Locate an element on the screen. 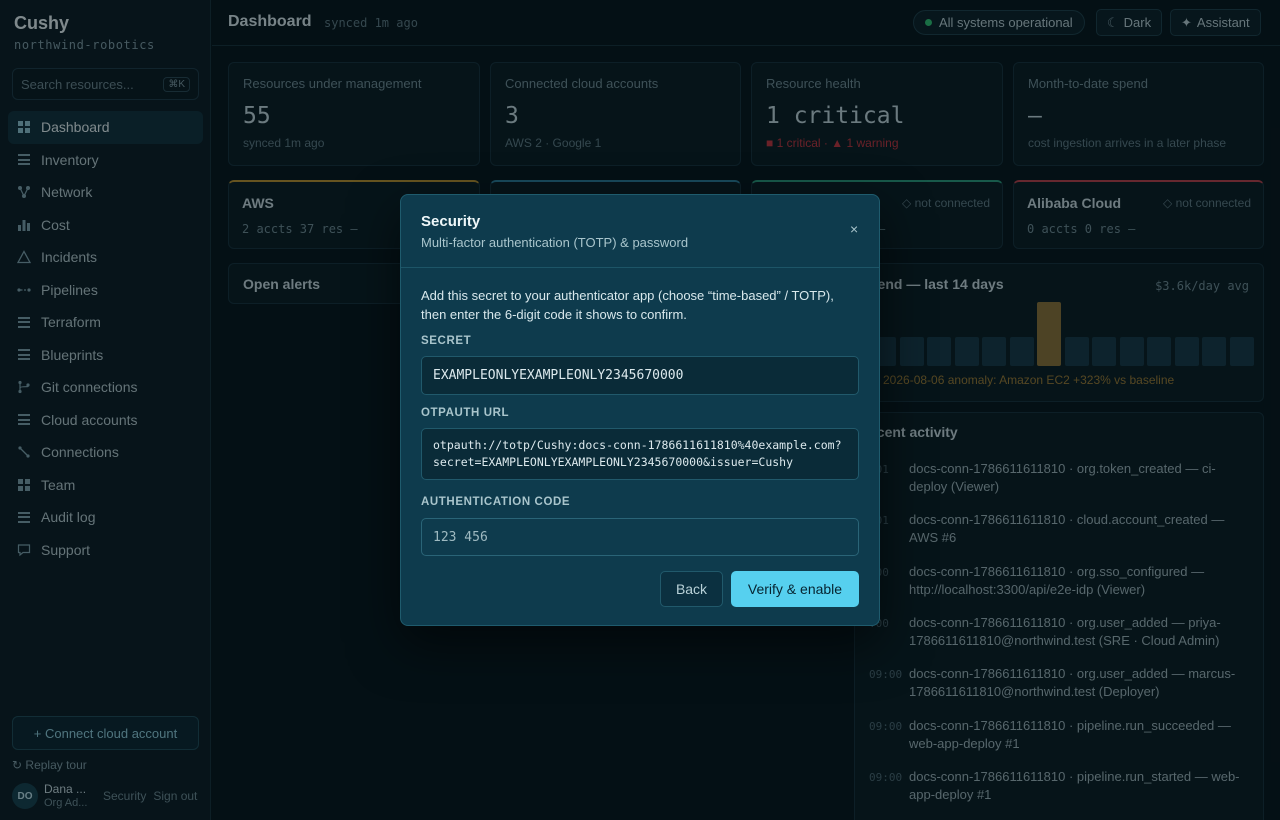  close-icon: × is located at coordinates (854, 229).